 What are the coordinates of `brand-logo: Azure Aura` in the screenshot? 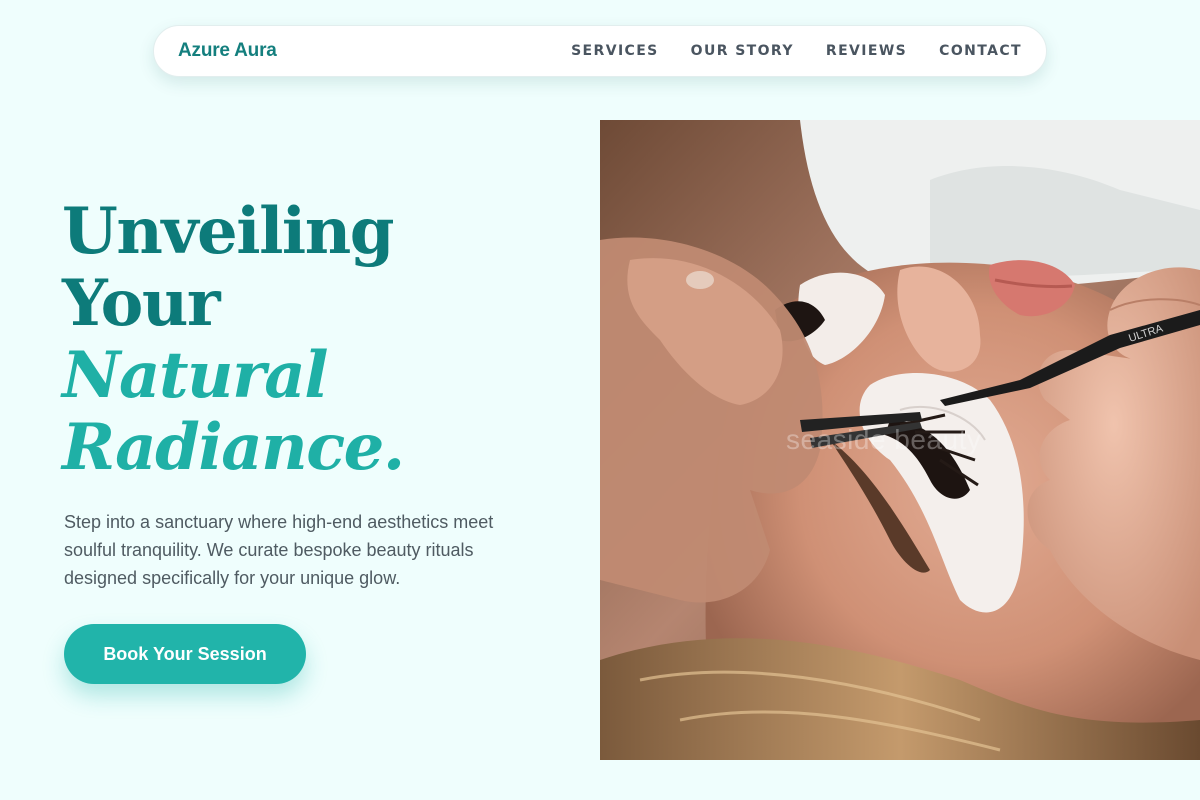 It's located at (227, 51).